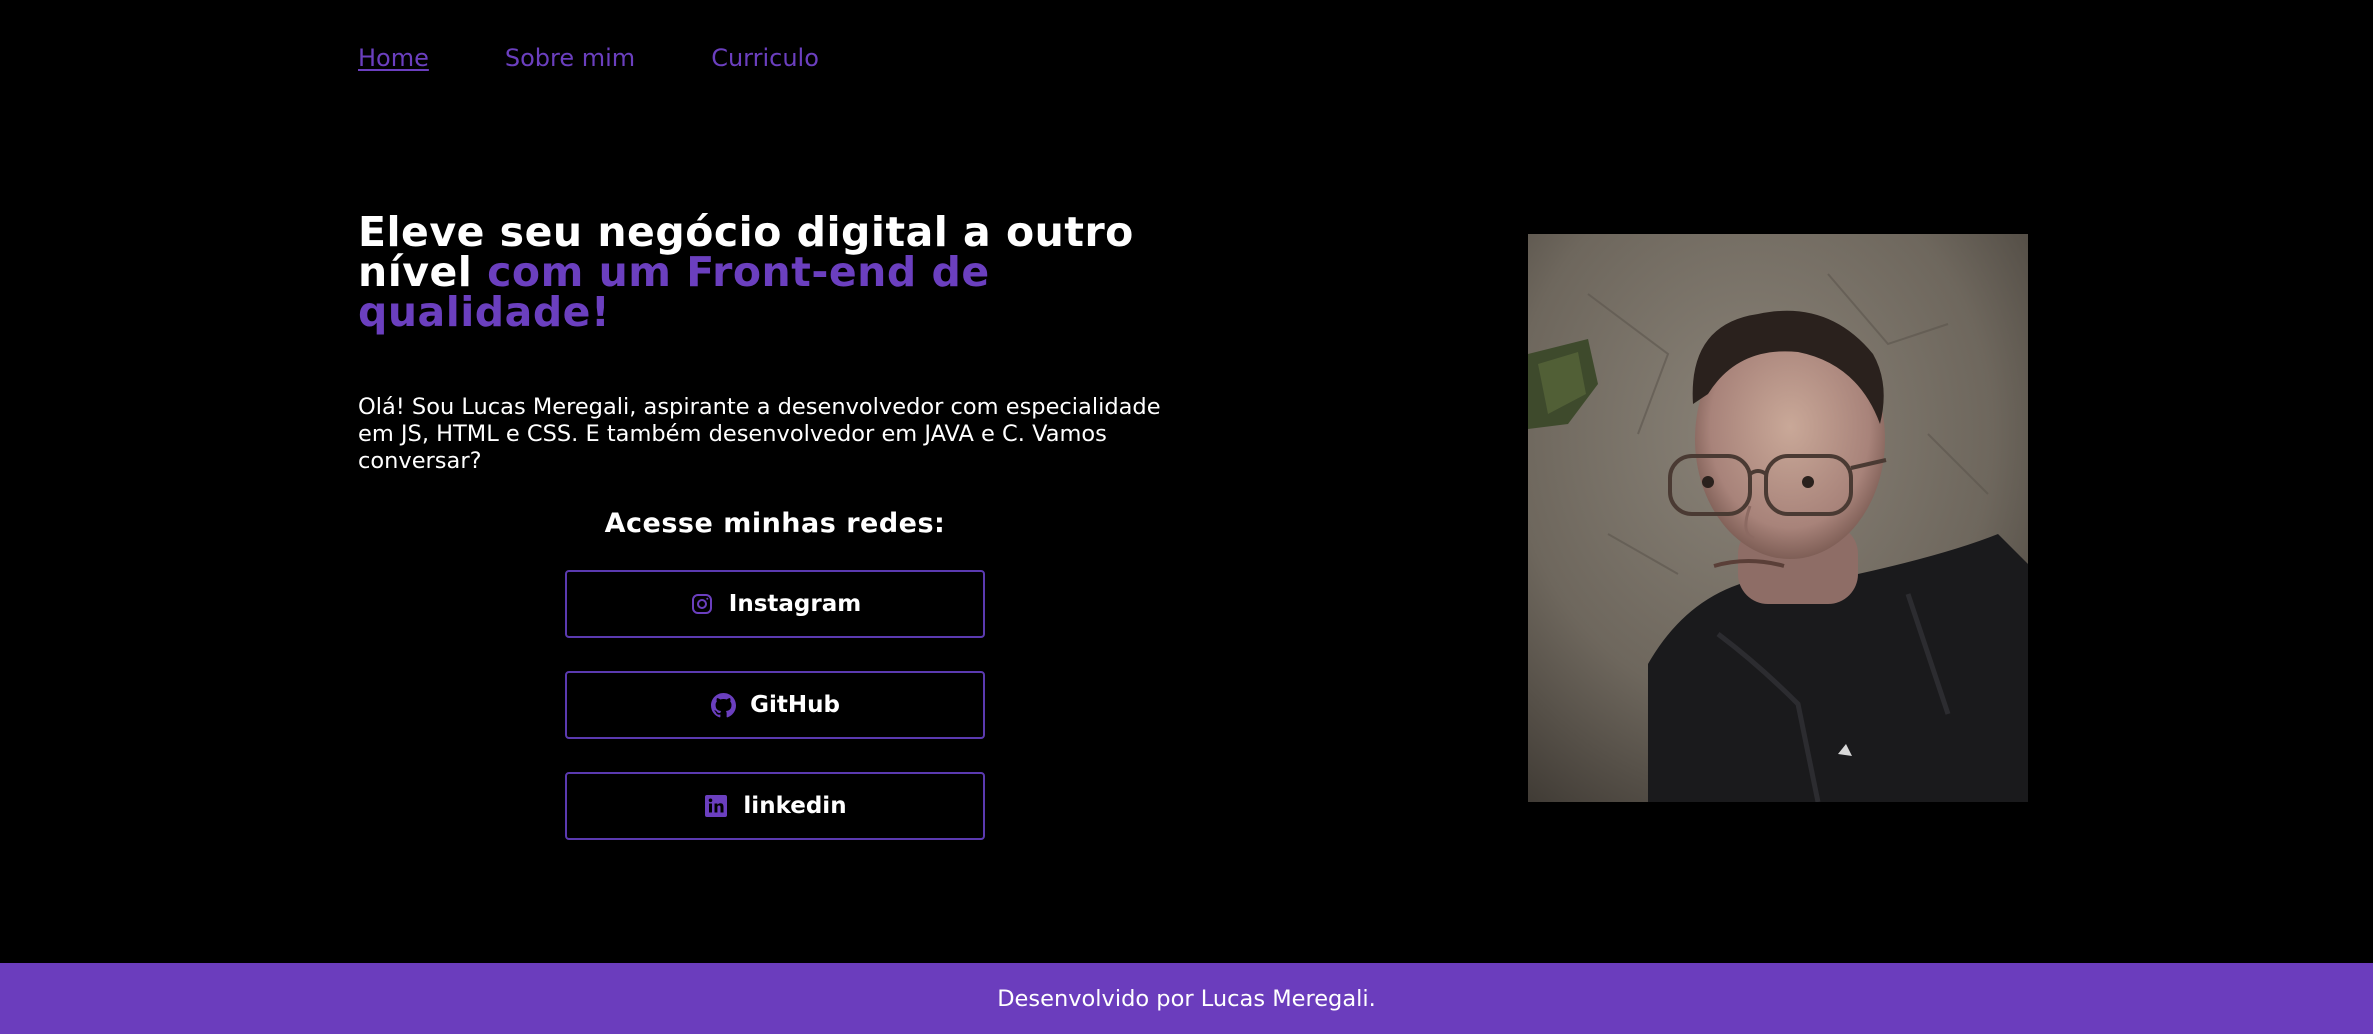  Describe the element at coordinates (570, 58) in the screenshot. I see `nav-sobre-mim-link: Sobre mim` at that location.